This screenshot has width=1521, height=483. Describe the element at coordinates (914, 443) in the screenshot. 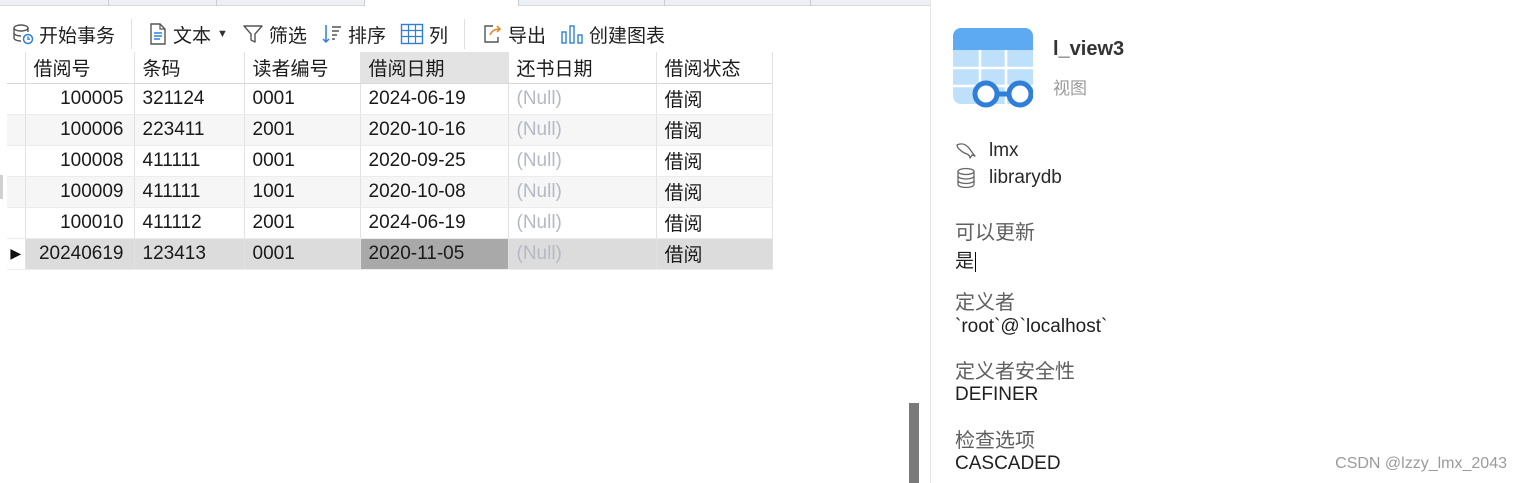

I see `scrollbar-thumb` at that location.